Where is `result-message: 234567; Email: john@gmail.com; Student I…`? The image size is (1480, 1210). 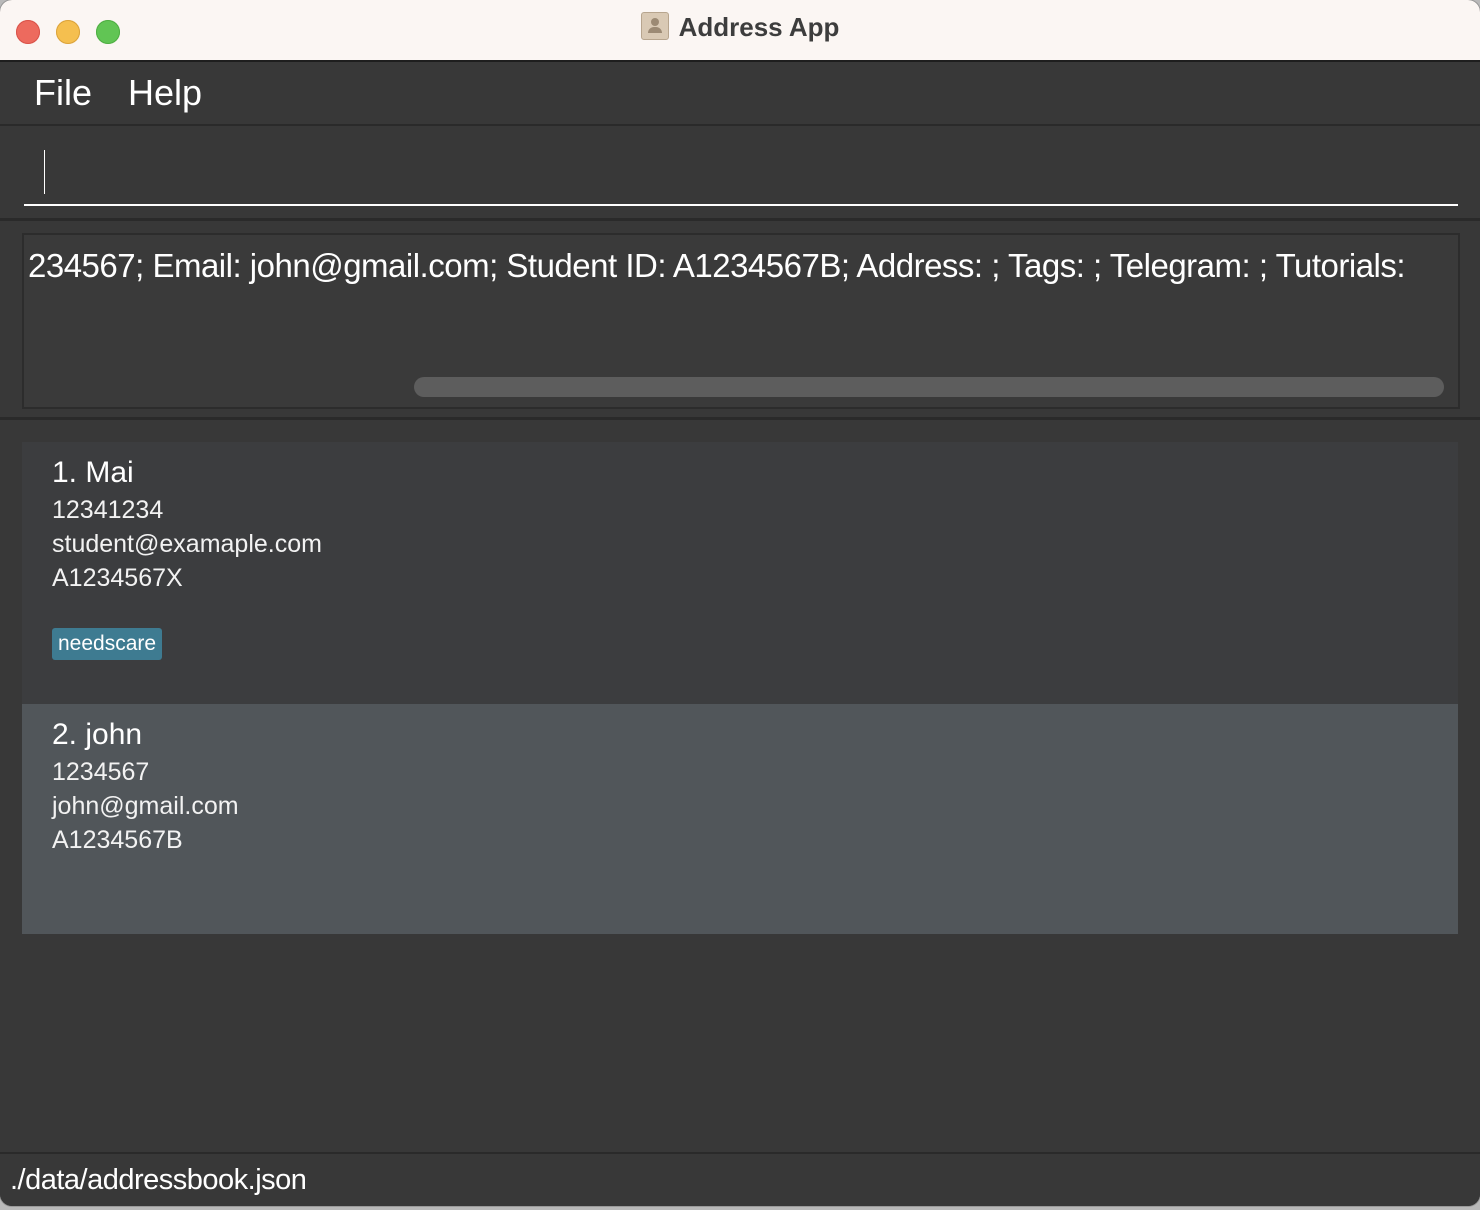 result-message: 234567; Email: john@gmail.com; Student I… is located at coordinates (717, 265).